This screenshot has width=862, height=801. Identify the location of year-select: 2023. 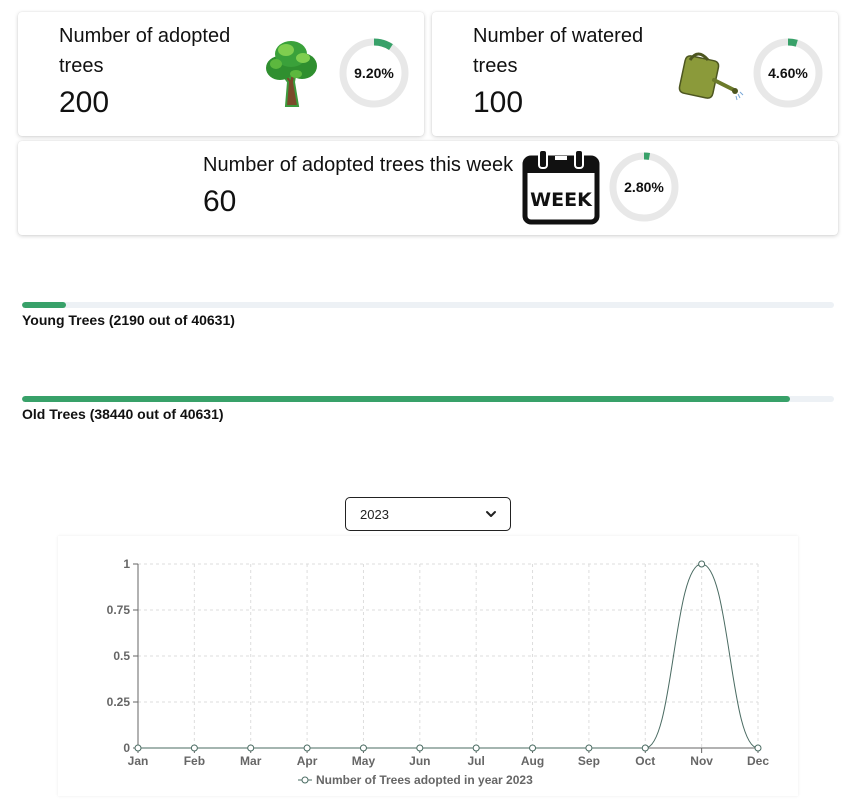
(428, 514).